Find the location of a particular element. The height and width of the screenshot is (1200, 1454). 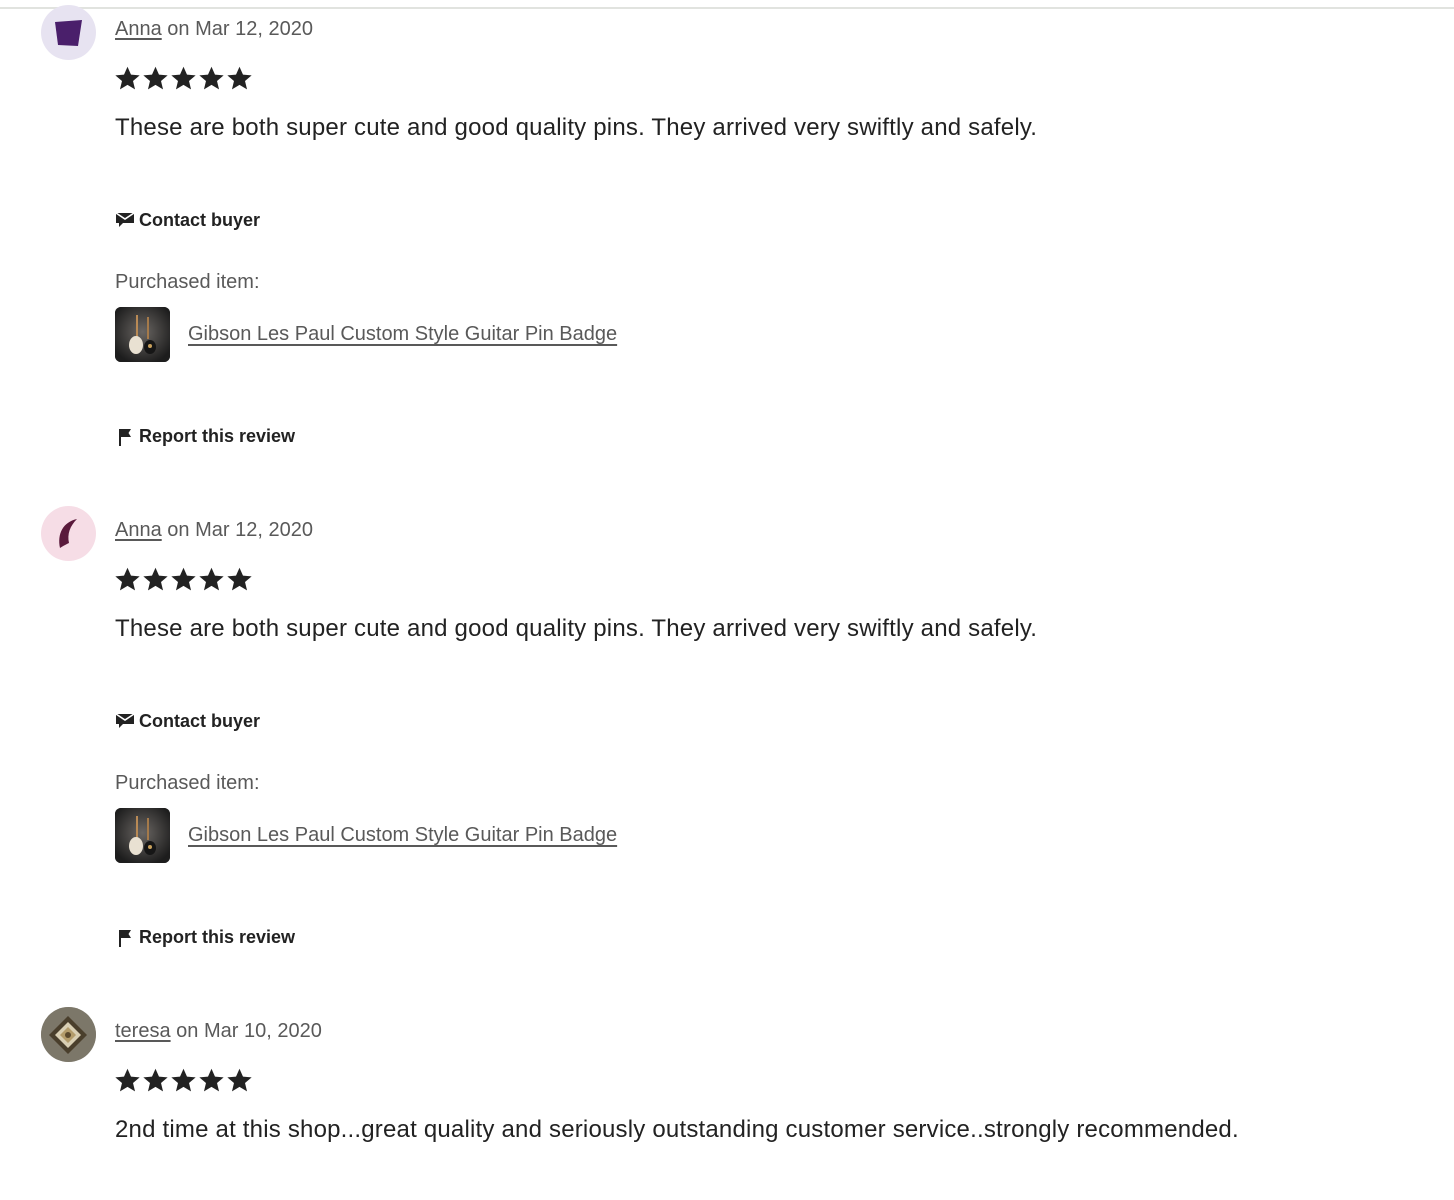

review-byline: teresa on Mar 10, 2020 is located at coordinates (218, 1031).